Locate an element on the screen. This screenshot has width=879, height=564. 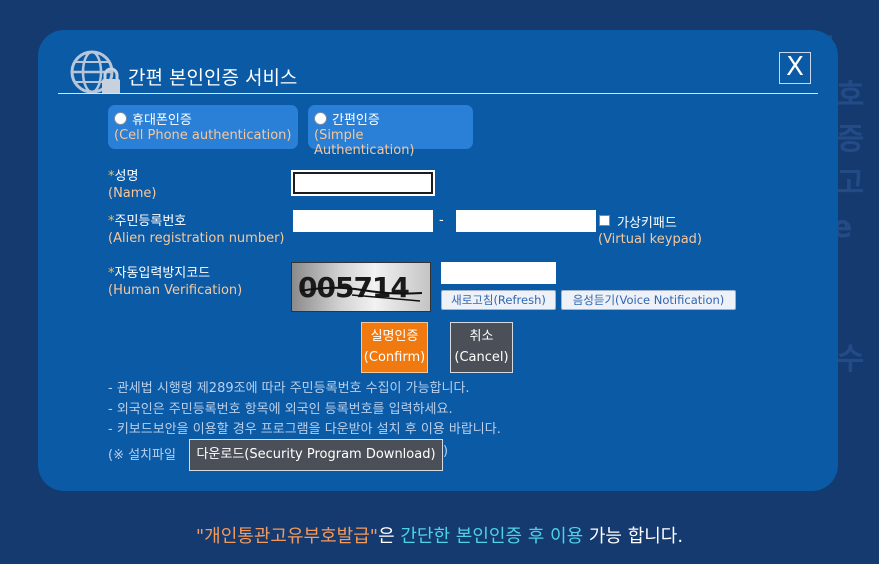
note-item: - 키보드보안을 이용할 경우 프로그램을 다운받아 설치 후 이용 바랍니다. is located at coordinates (304, 429).